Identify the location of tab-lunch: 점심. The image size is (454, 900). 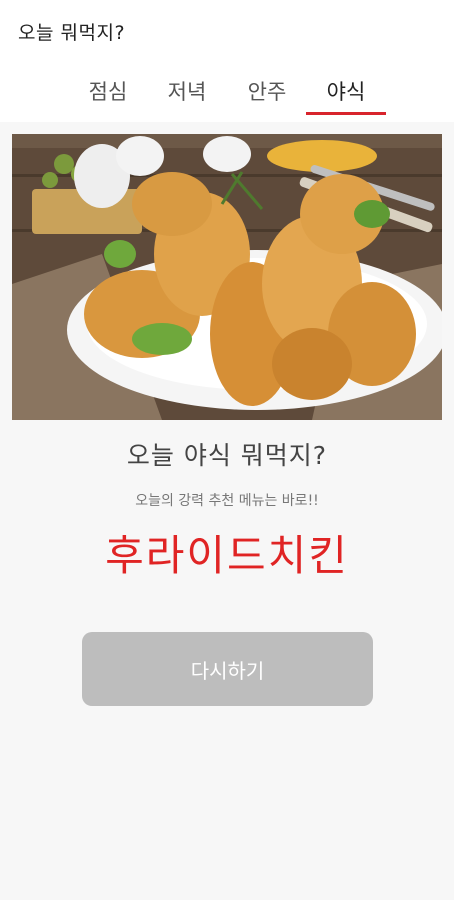
(108, 96).